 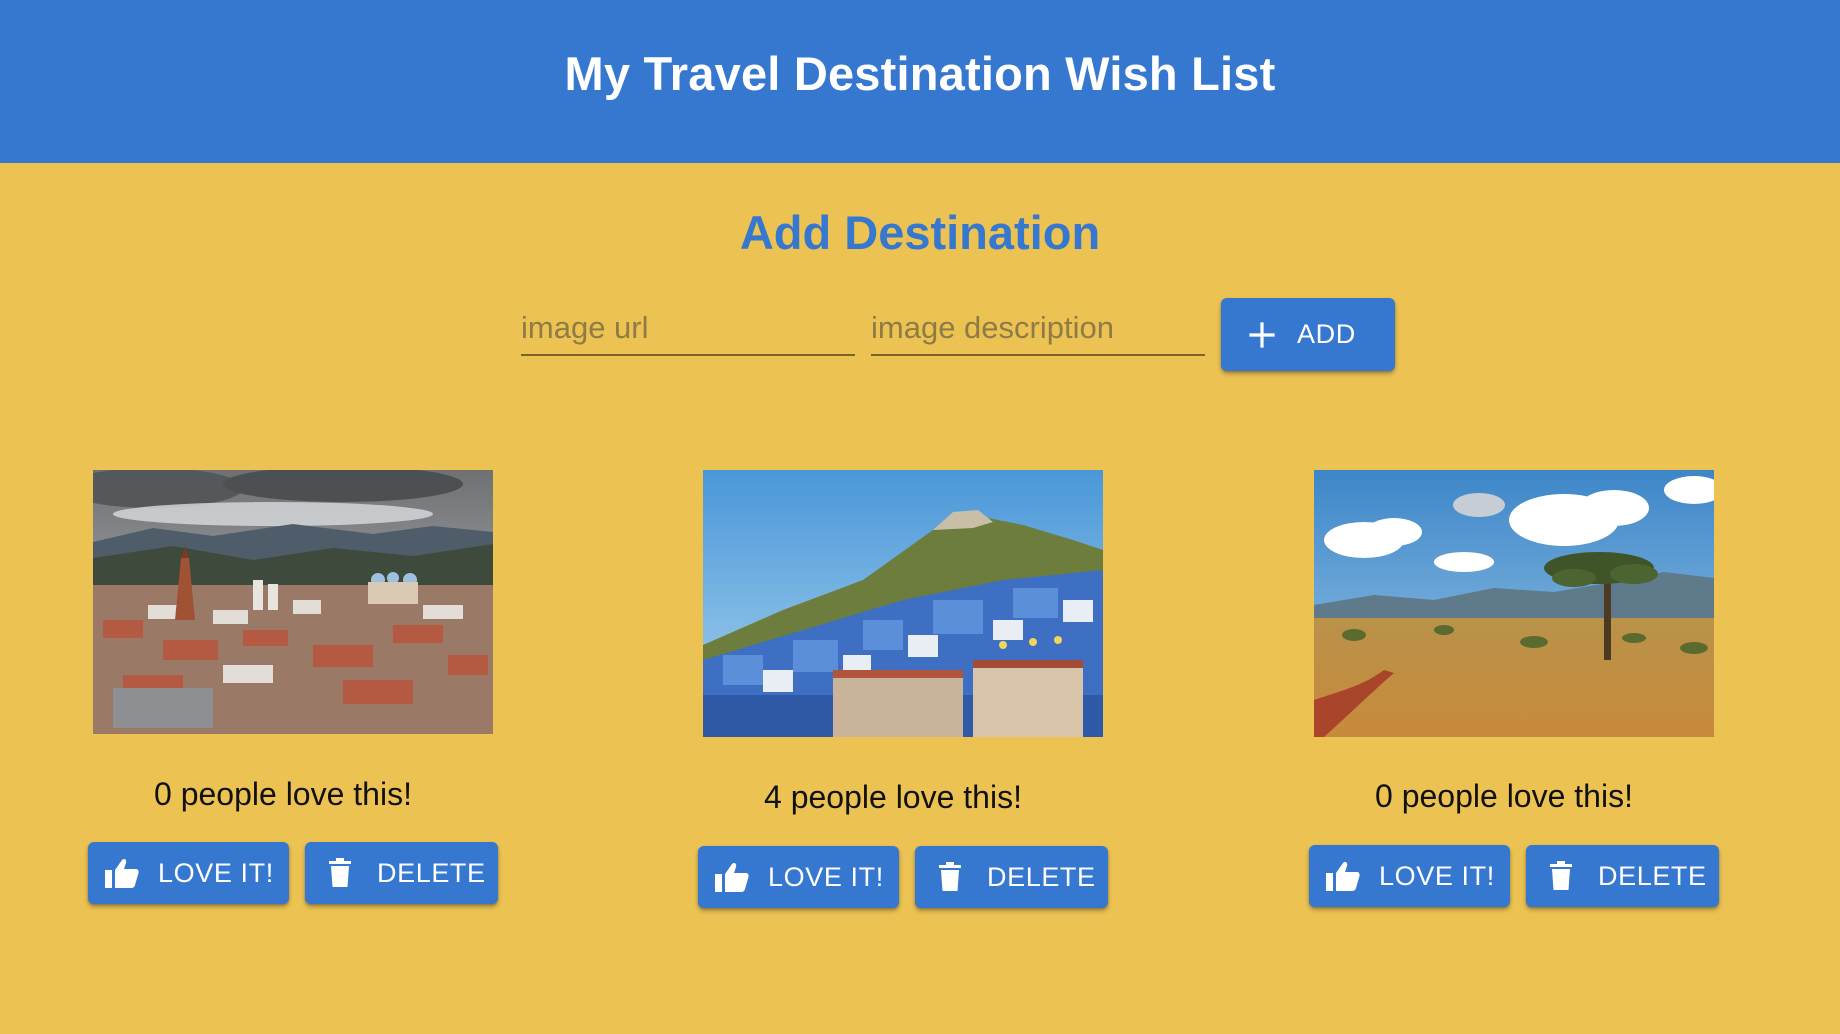 I want to click on image-url-input, so click(x=688, y=328).